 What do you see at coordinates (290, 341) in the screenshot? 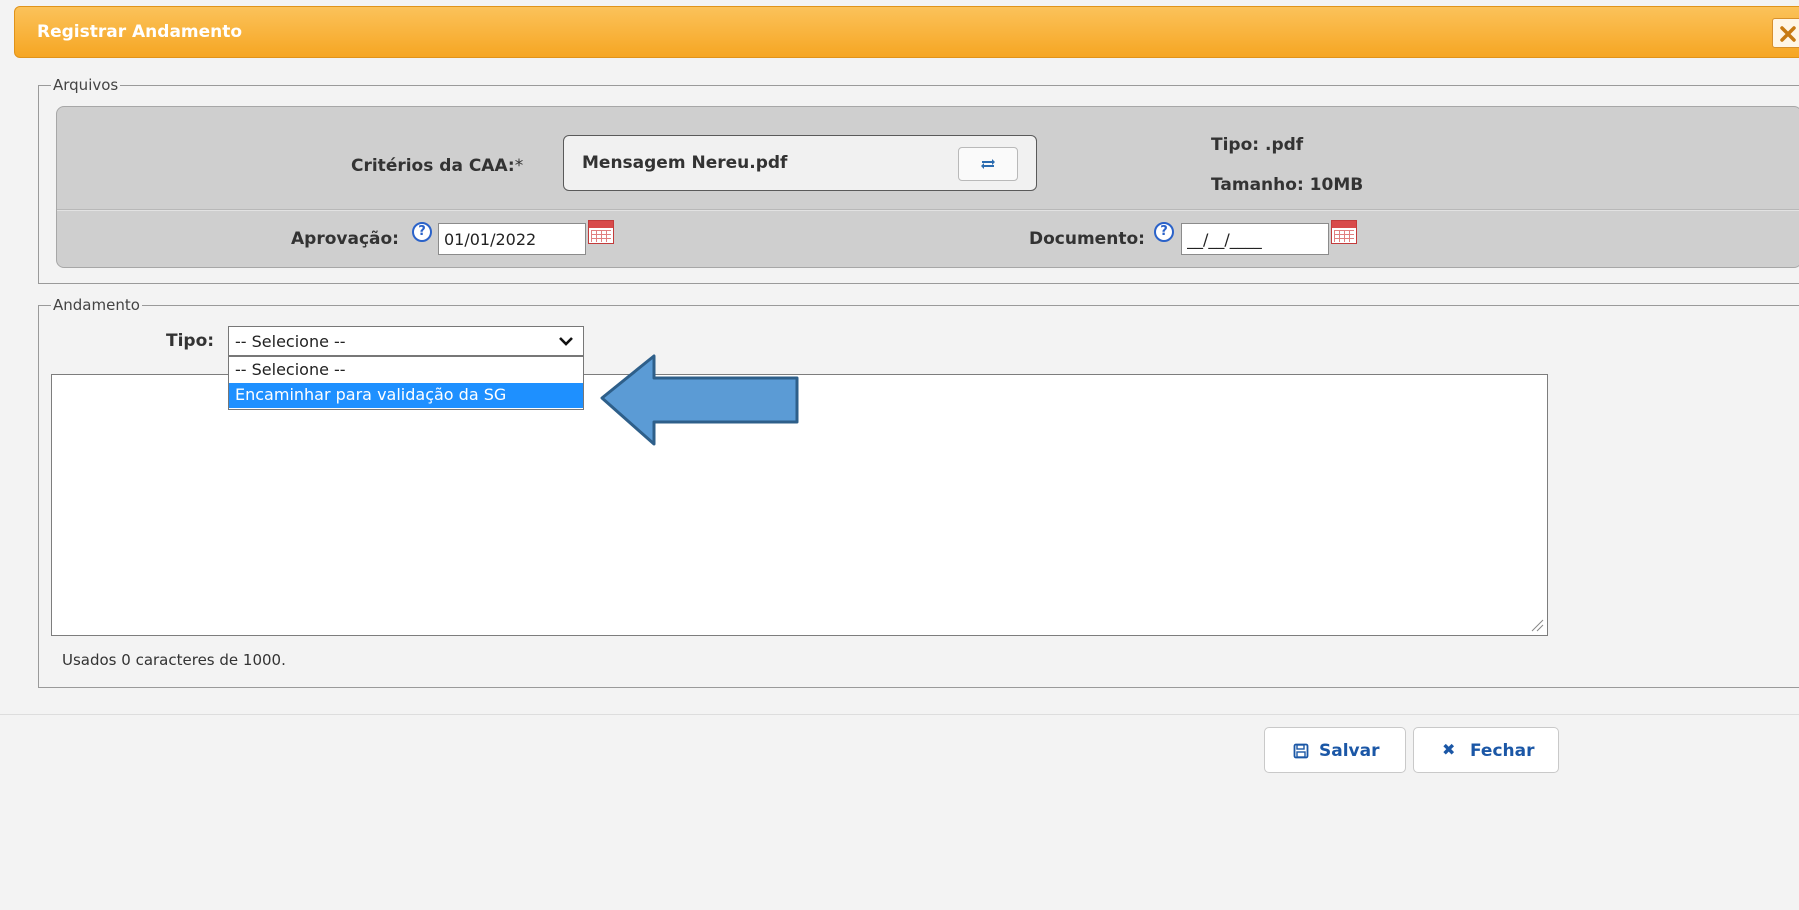
I see `tipo-select-value: -- Selecione --` at bounding box center [290, 341].